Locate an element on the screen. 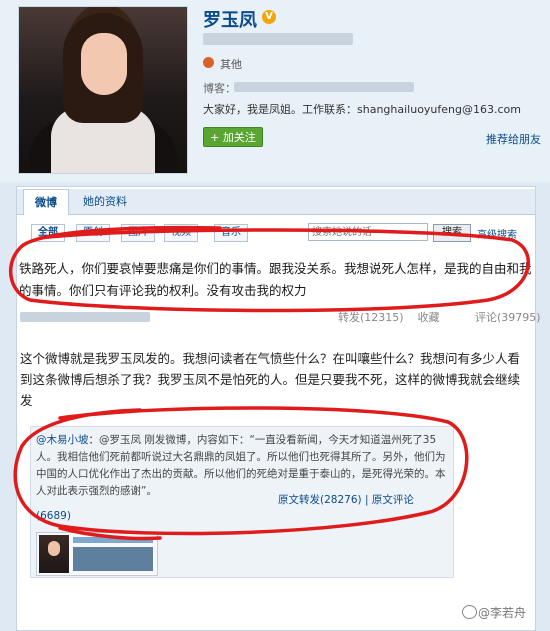 This screenshot has width=550, height=631. profile-name: 罗玉凤 is located at coordinates (230, 19).